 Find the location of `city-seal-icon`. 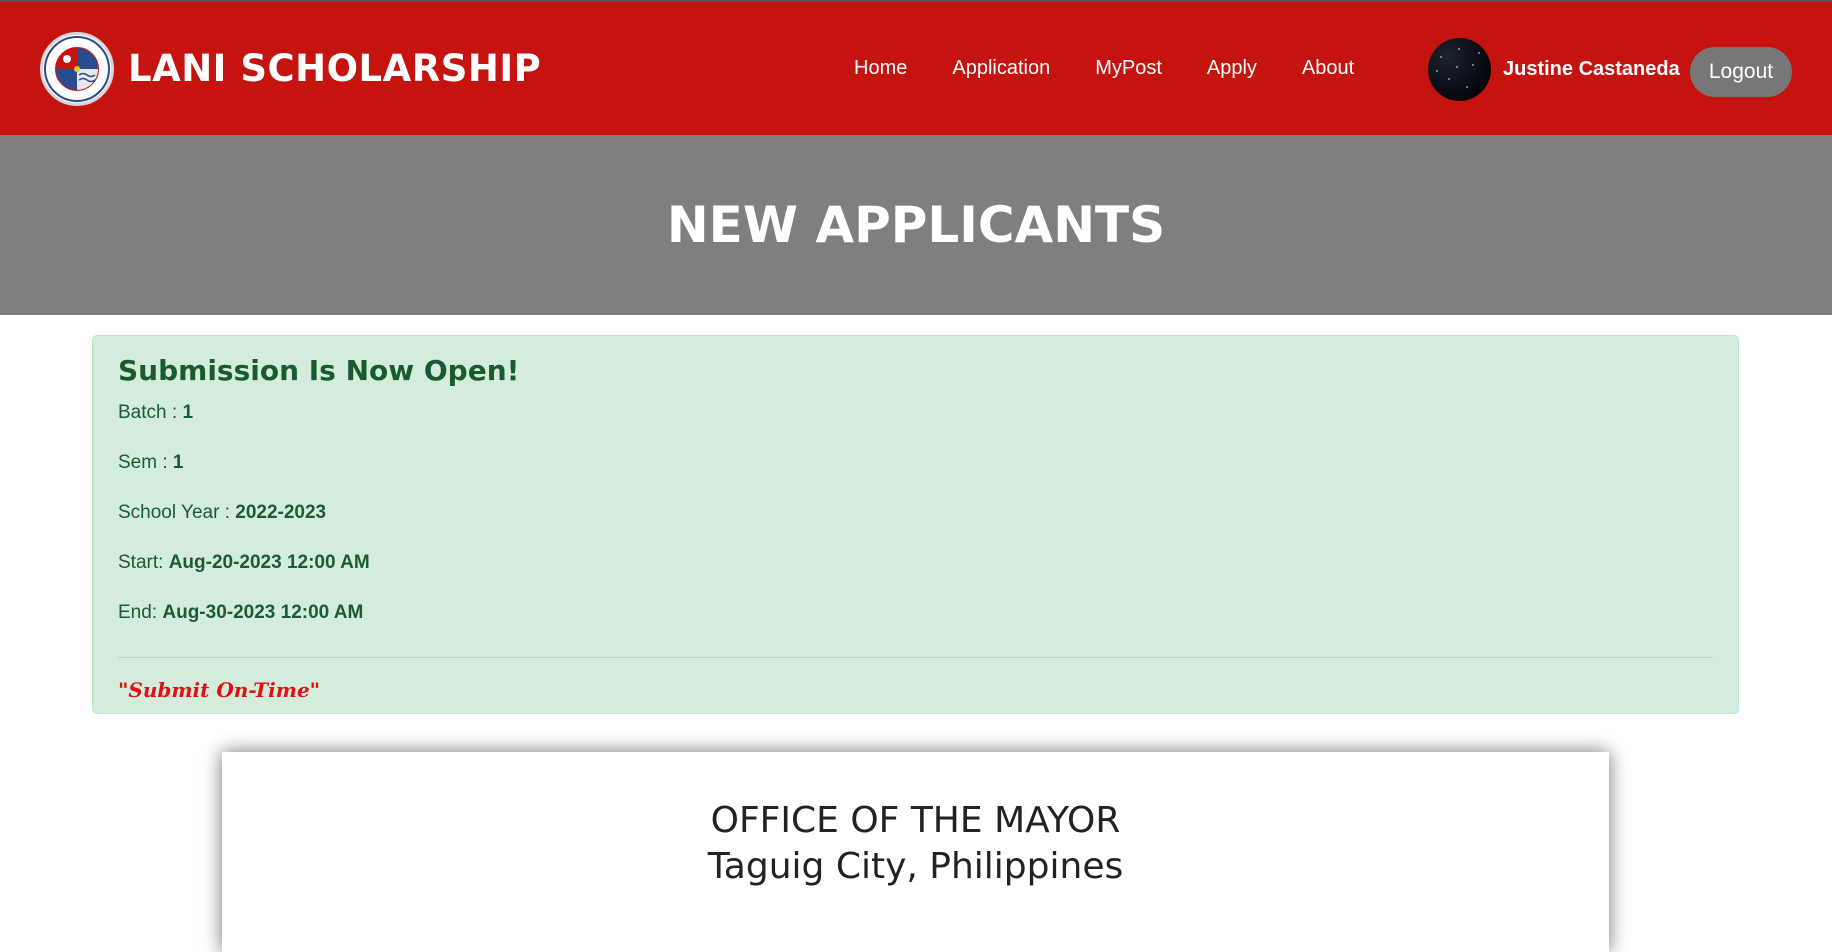

city-seal-icon is located at coordinates (77, 68).